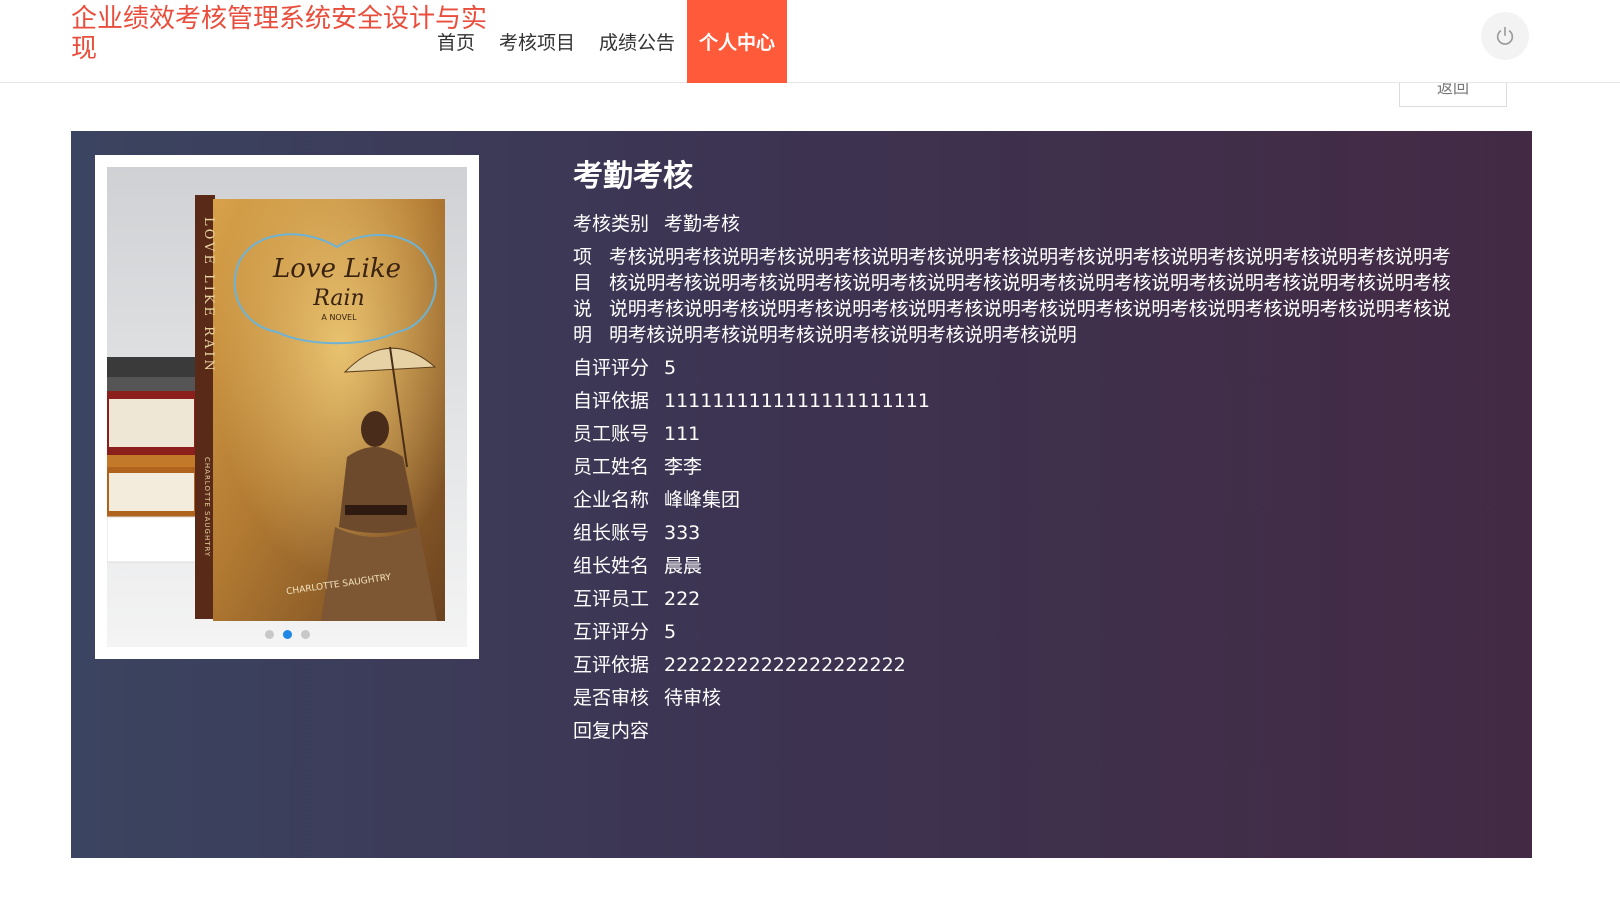 This screenshot has height=903, width=1620. I want to click on field-row: 回复内容, so click(1013, 731).